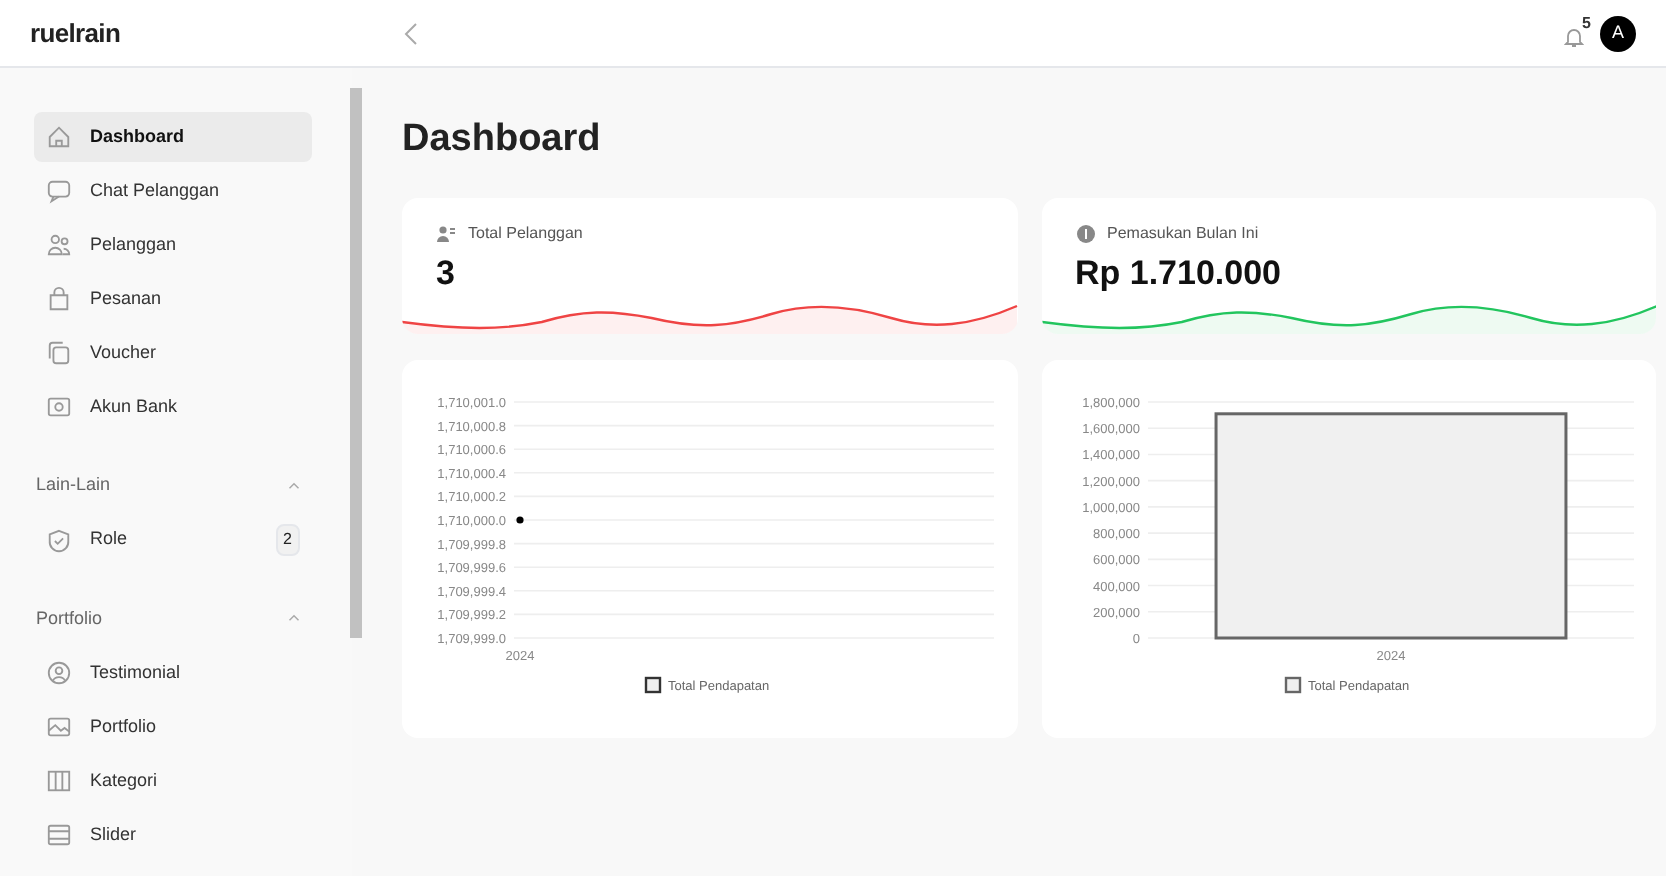 Image resolution: width=1666 pixels, height=876 pixels. I want to click on sidebar-item: Pelanggan, so click(173, 245).